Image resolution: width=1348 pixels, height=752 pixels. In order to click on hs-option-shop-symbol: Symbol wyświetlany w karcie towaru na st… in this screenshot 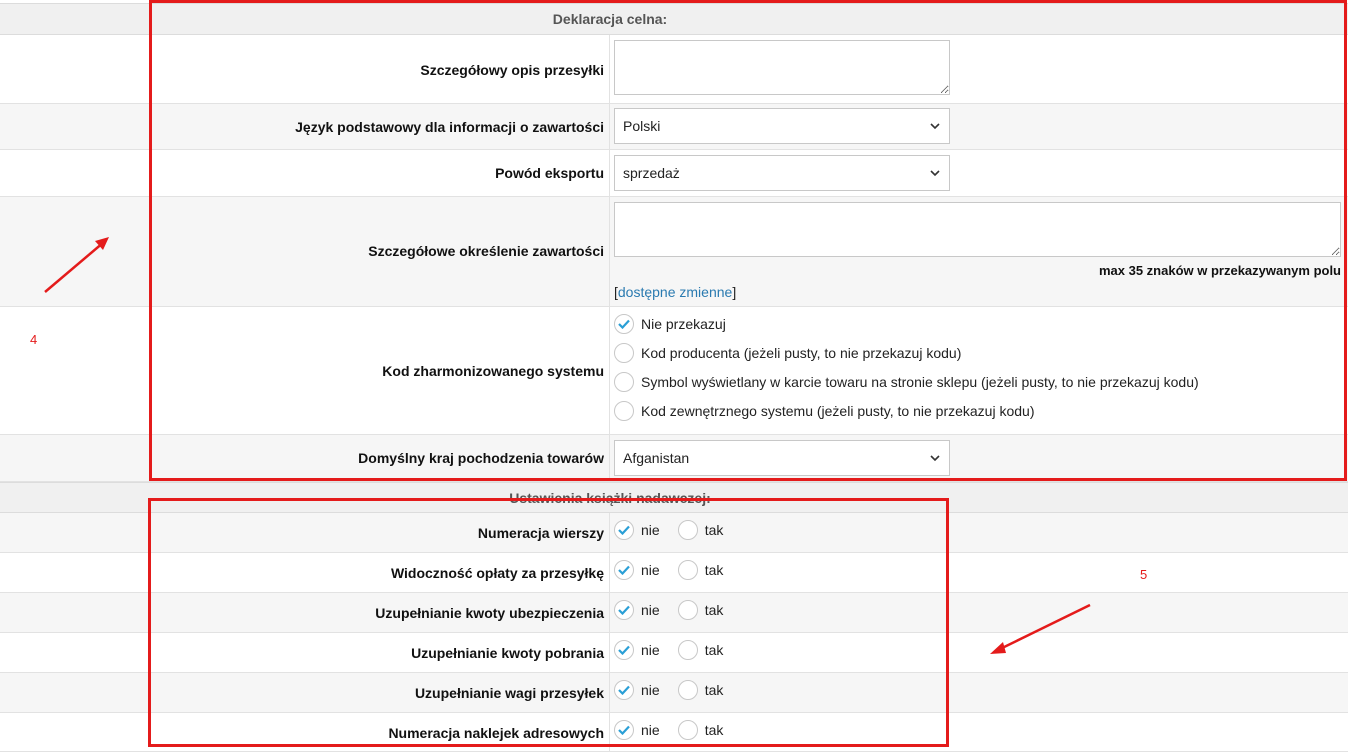, I will do `click(906, 382)`.